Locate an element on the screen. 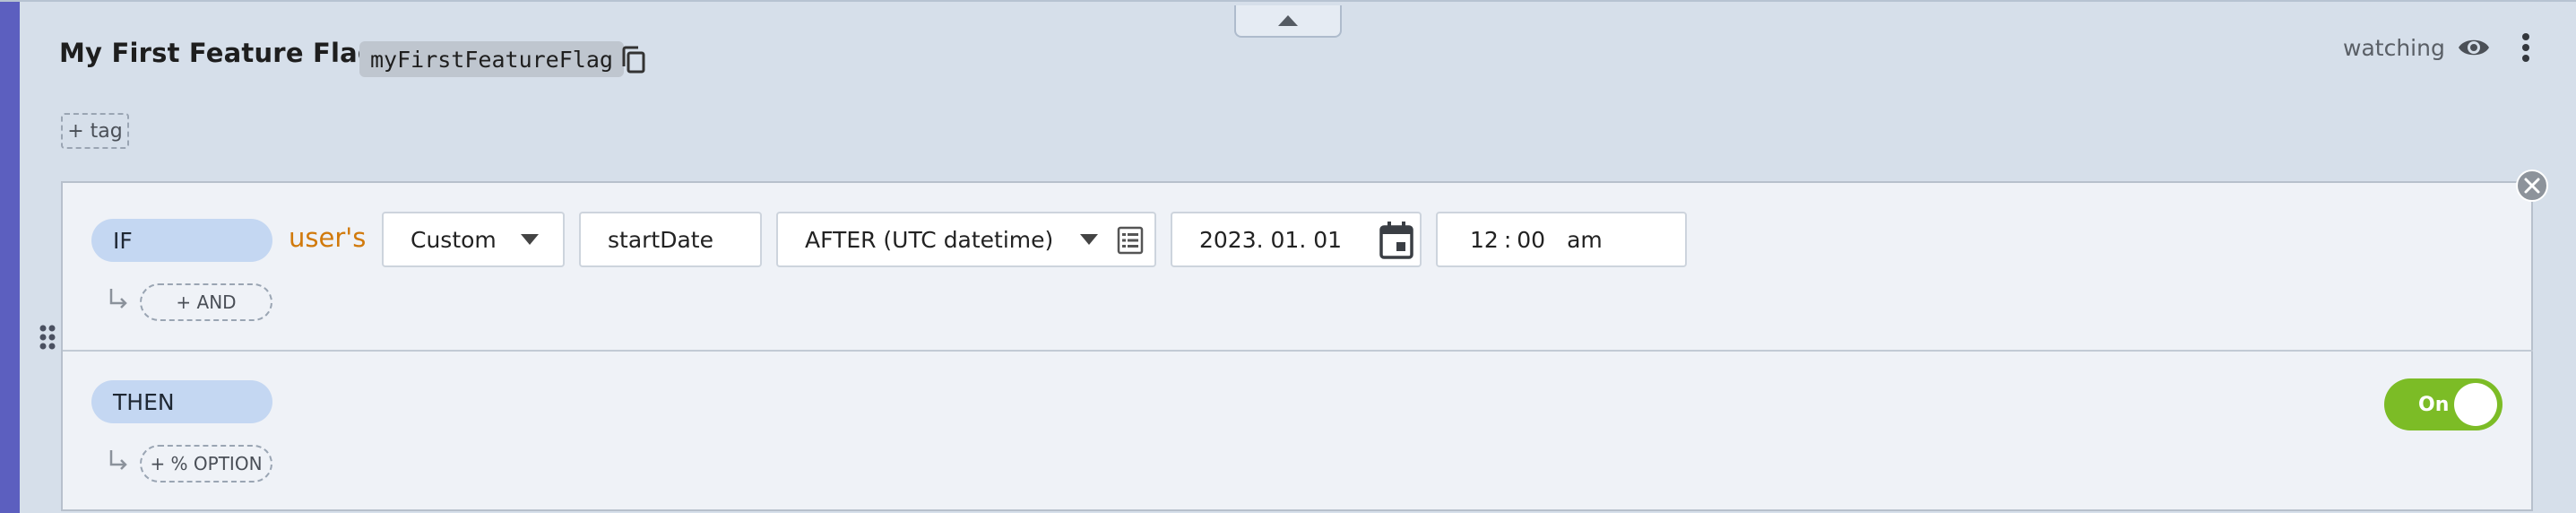  if-label: IF is located at coordinates (181, 240).